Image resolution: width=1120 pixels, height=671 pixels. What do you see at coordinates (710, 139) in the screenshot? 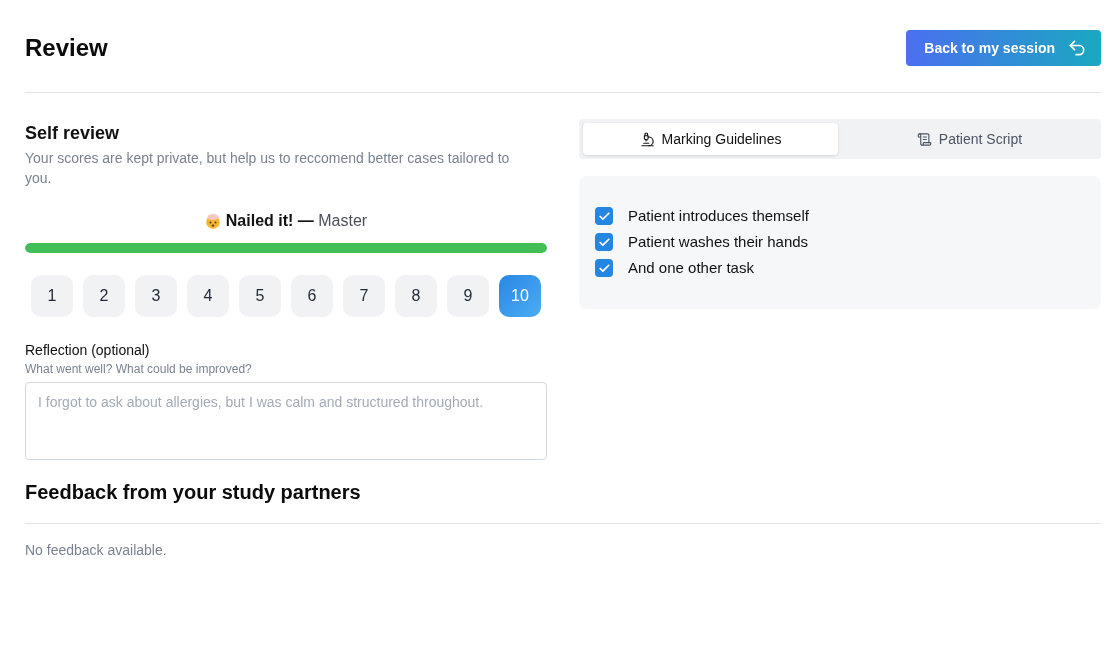
I see `tab: Marking Guidelines` at bounding box center [710, 139].